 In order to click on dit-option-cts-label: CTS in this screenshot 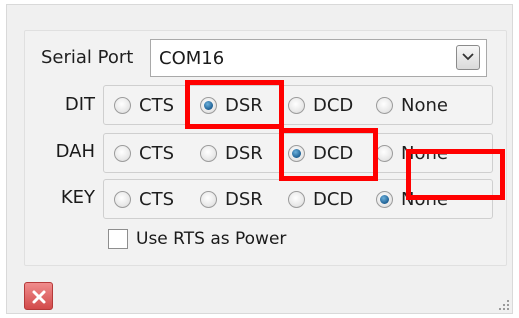, I will do `click(156, 105)`.